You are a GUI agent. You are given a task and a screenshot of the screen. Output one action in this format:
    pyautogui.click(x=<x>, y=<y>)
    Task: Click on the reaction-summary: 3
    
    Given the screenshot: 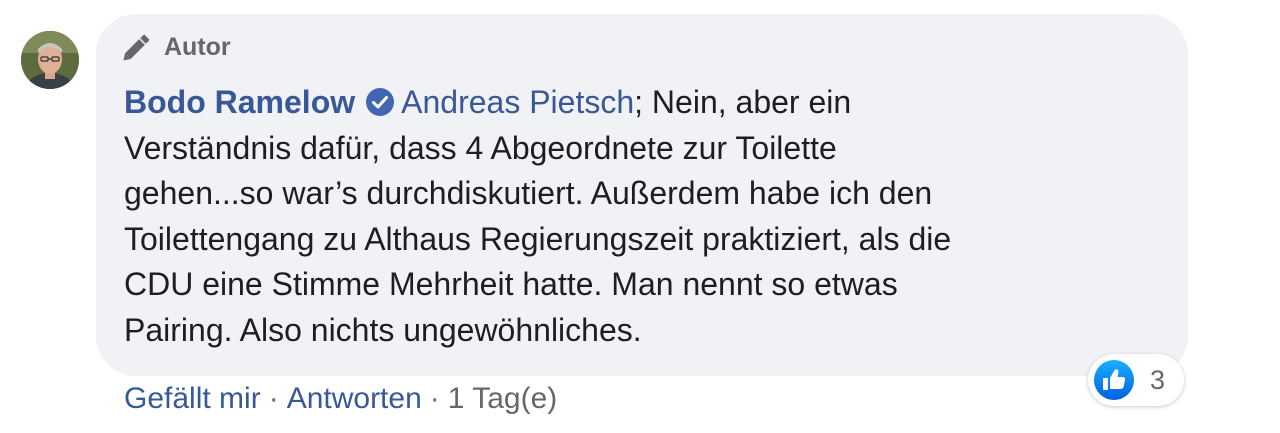 What is the action you would take?
    pyautogui.click(x=1136, y=380)
    